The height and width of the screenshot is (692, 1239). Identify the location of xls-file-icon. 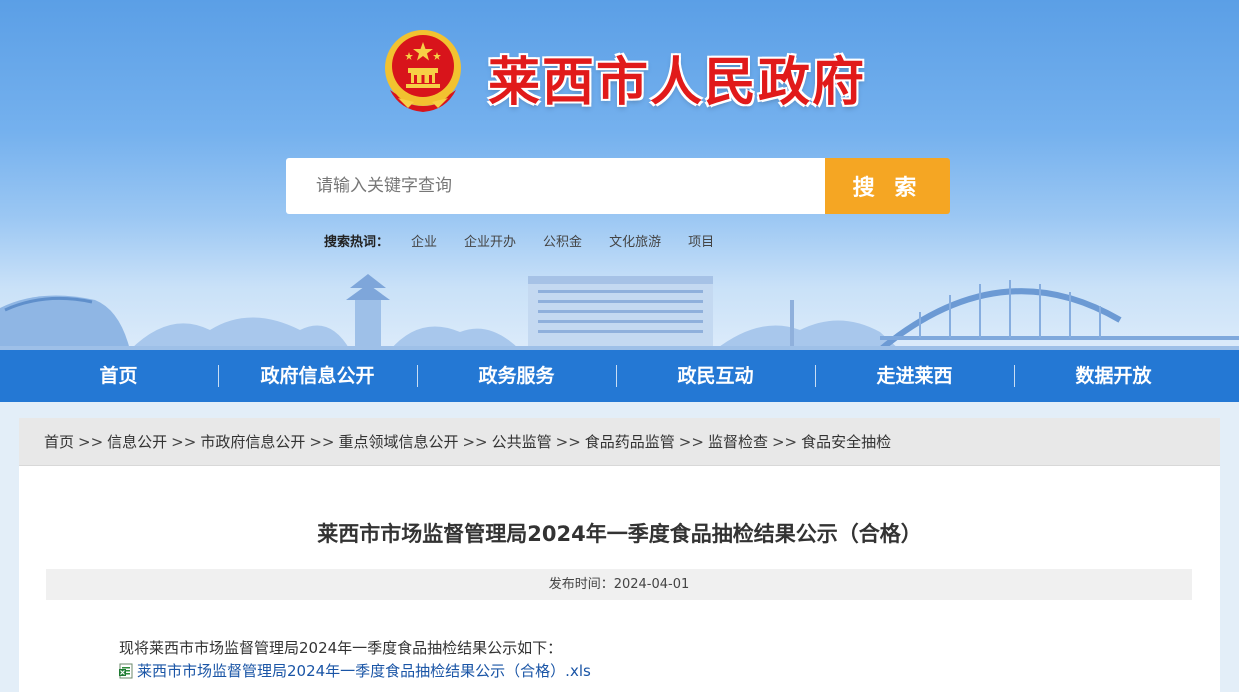
(126, 670).